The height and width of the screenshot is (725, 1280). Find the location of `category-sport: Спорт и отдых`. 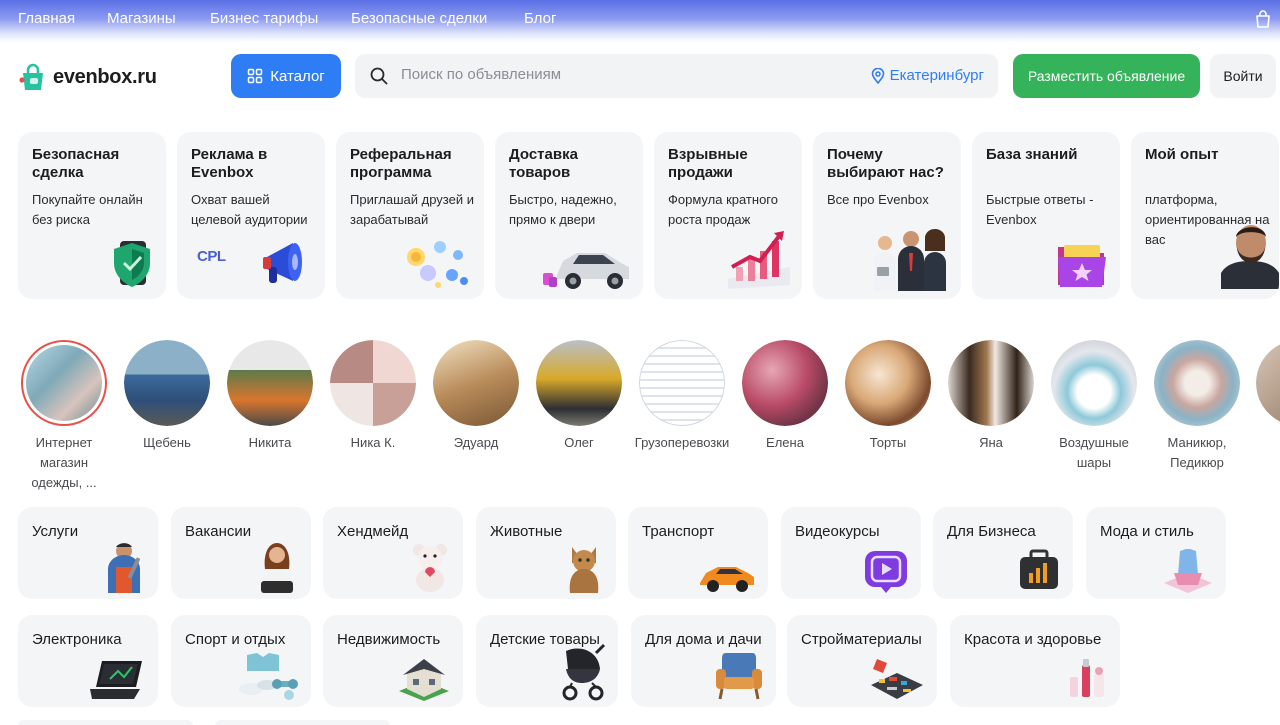

category-sport: Спорт и отдых is located at coordinates (241, 661).